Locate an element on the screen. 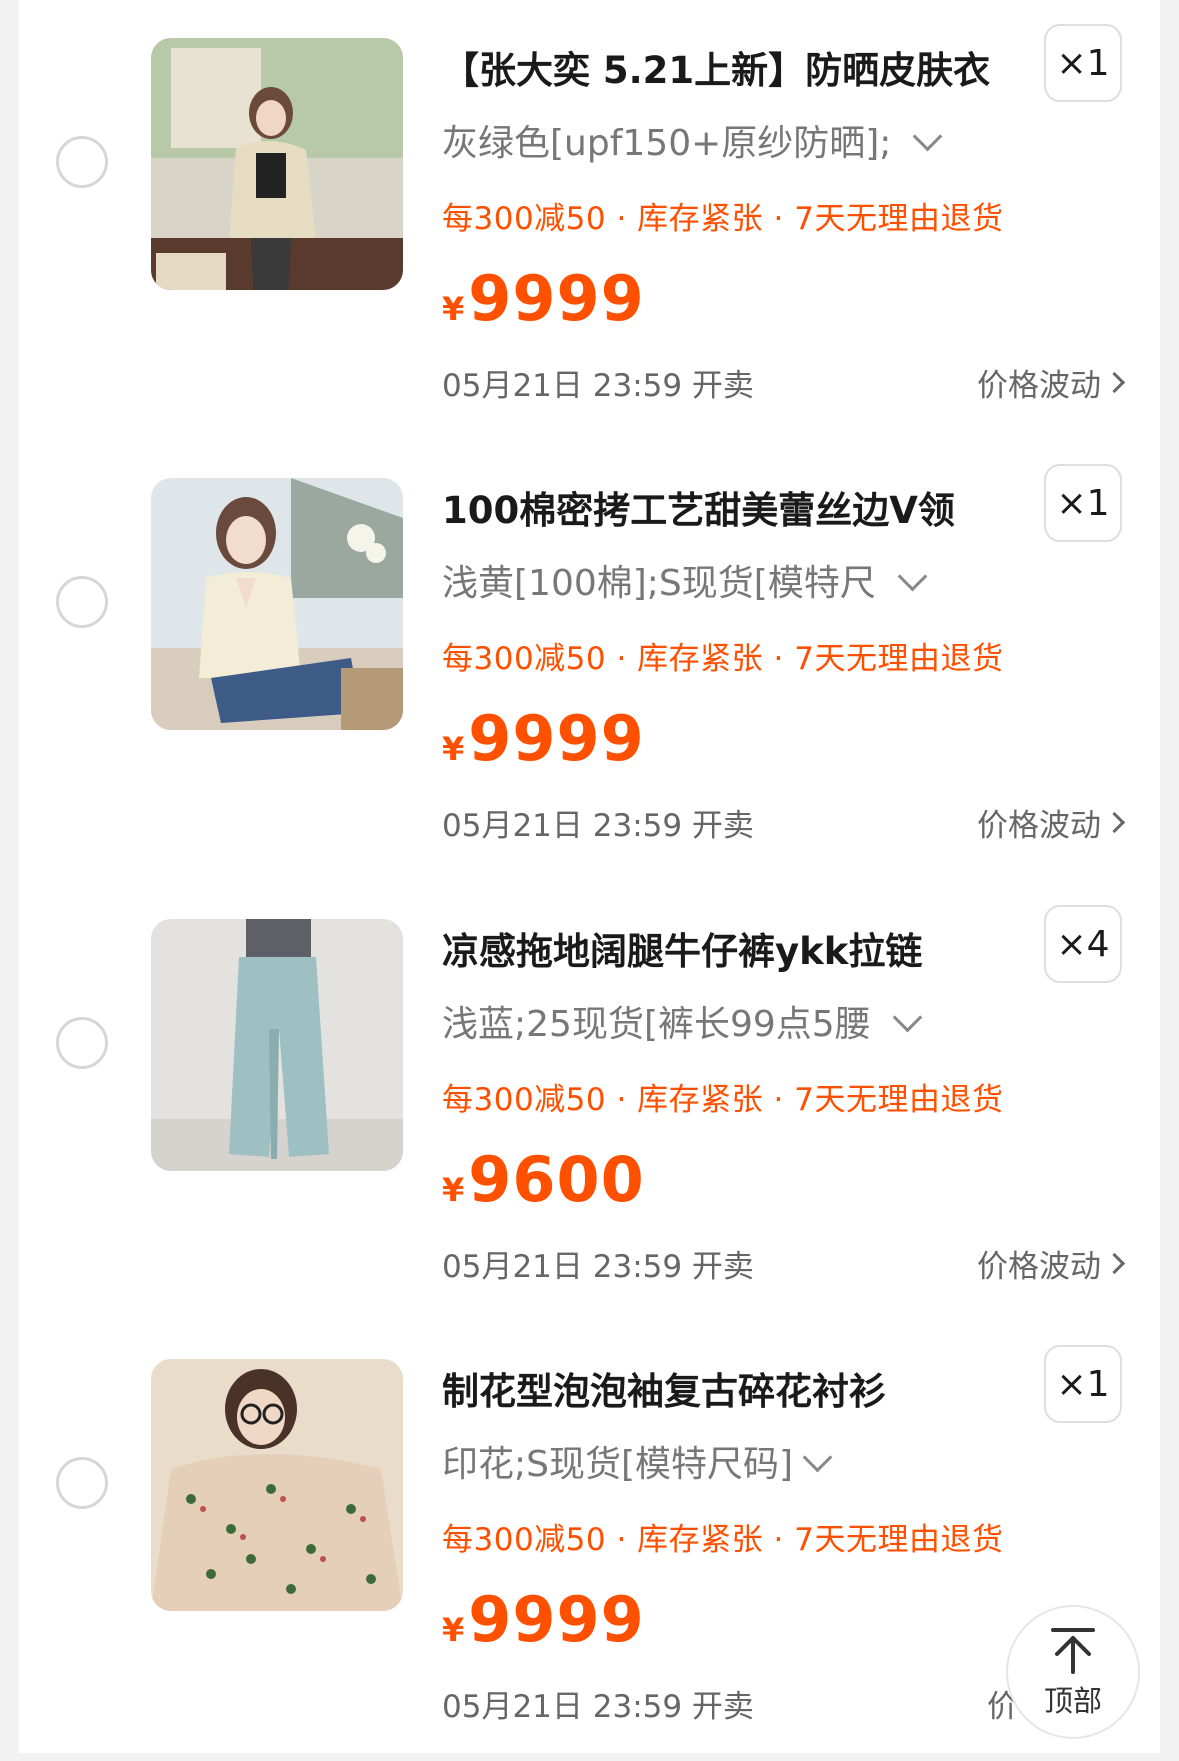  price: ¥9600 is located at coordinates (543, 1179).